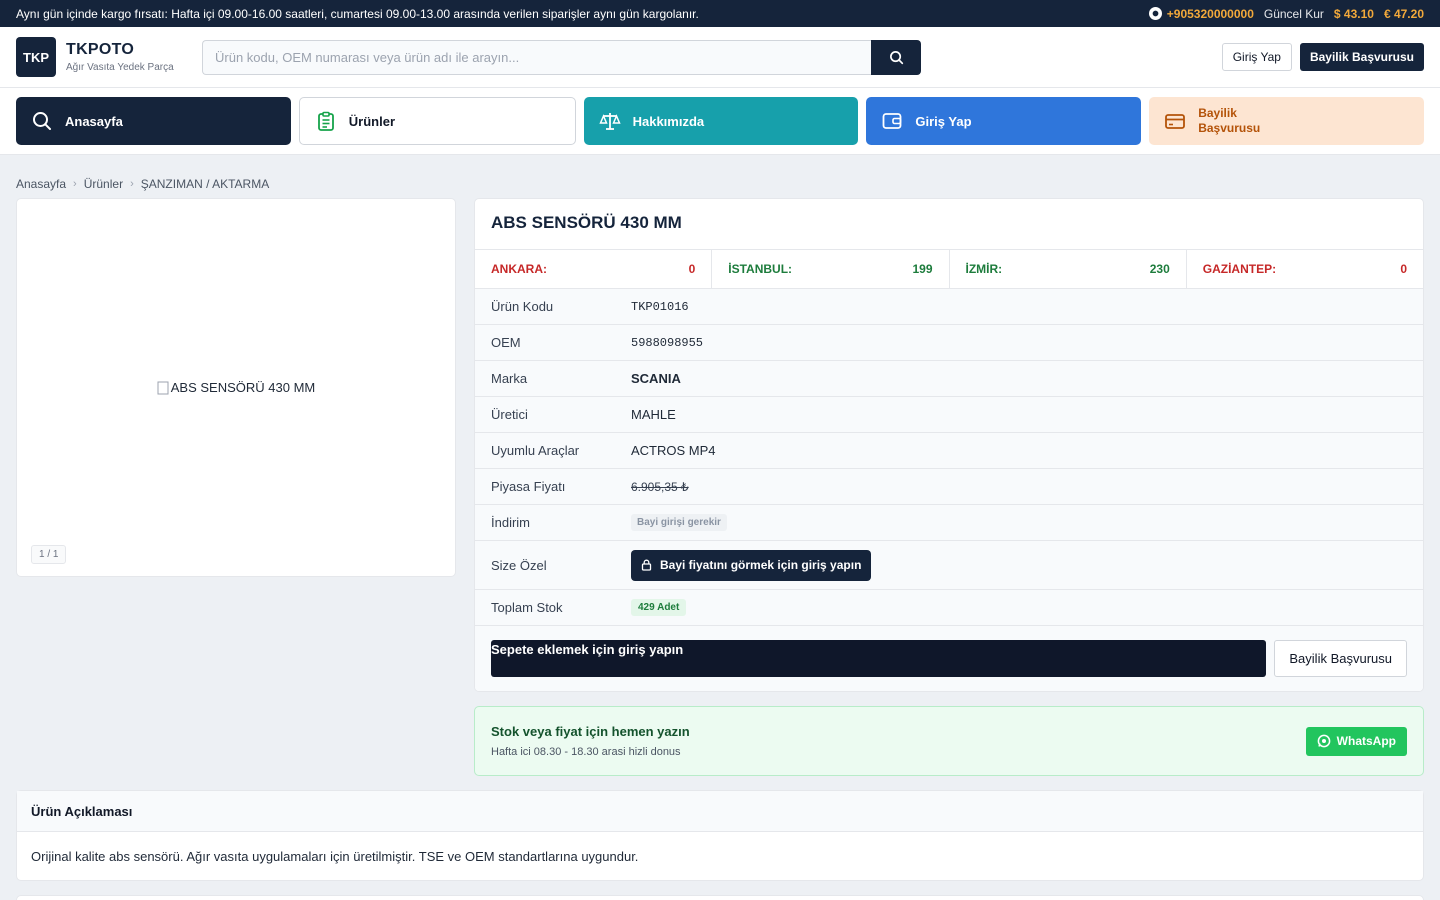 This screenshot has height=900, width=1440. Describe the element at coordinates (720, 176) in the screenshot. I see `breadcrumb: Anasayfa › Ürünler › ŞANZIMAN / AKTARMA` at that location.